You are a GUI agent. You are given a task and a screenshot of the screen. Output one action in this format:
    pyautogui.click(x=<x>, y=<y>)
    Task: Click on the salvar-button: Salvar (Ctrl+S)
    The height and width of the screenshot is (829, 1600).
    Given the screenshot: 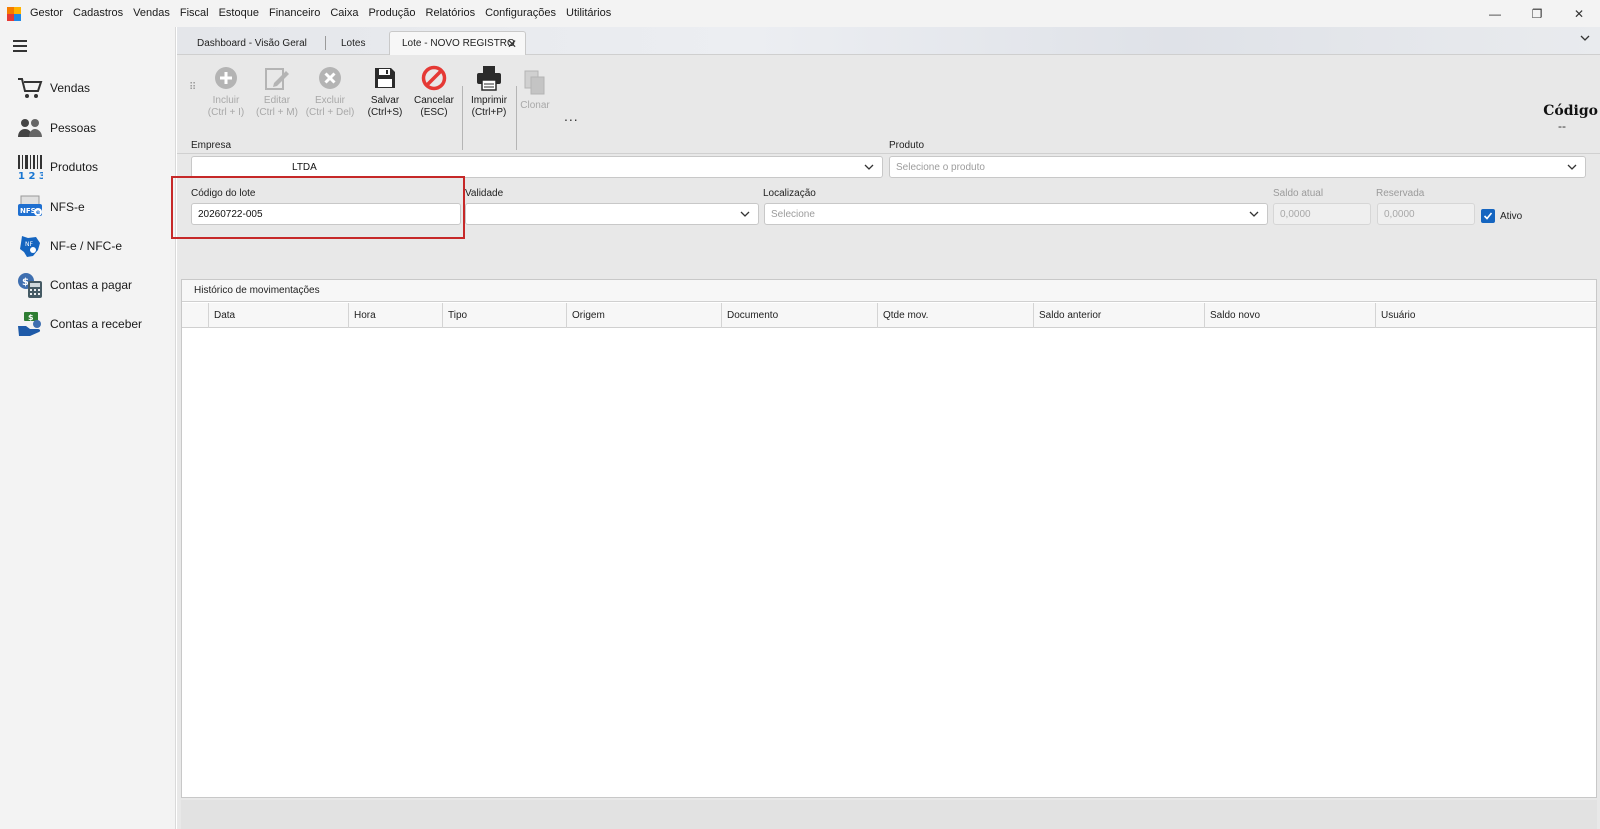 What is the action you would take?
    pyautogui.click(x=385, y=93)
    